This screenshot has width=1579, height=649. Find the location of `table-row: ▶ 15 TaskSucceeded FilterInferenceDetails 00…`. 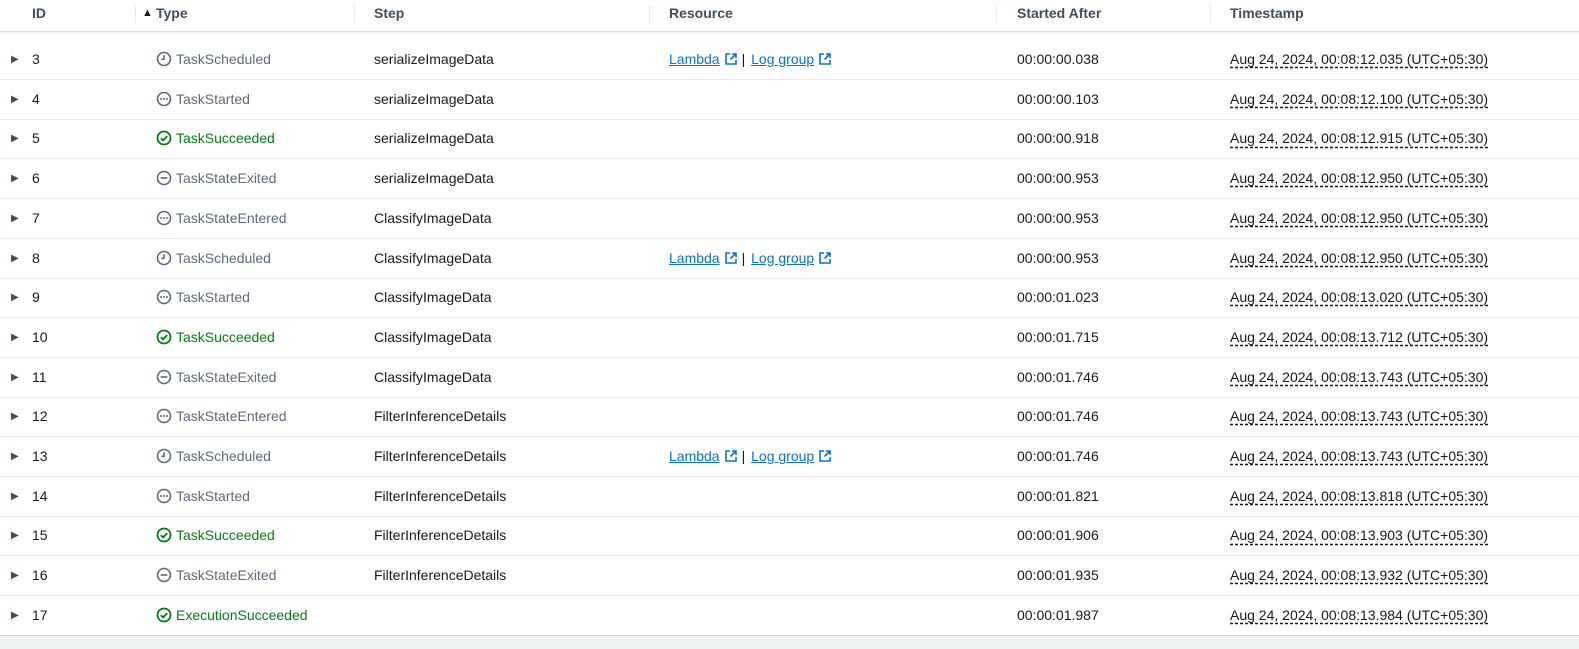

table-row: ▶ 15 TaskSucceeded FilterInferenceDetails 00… is located at coordinates (789, 536).